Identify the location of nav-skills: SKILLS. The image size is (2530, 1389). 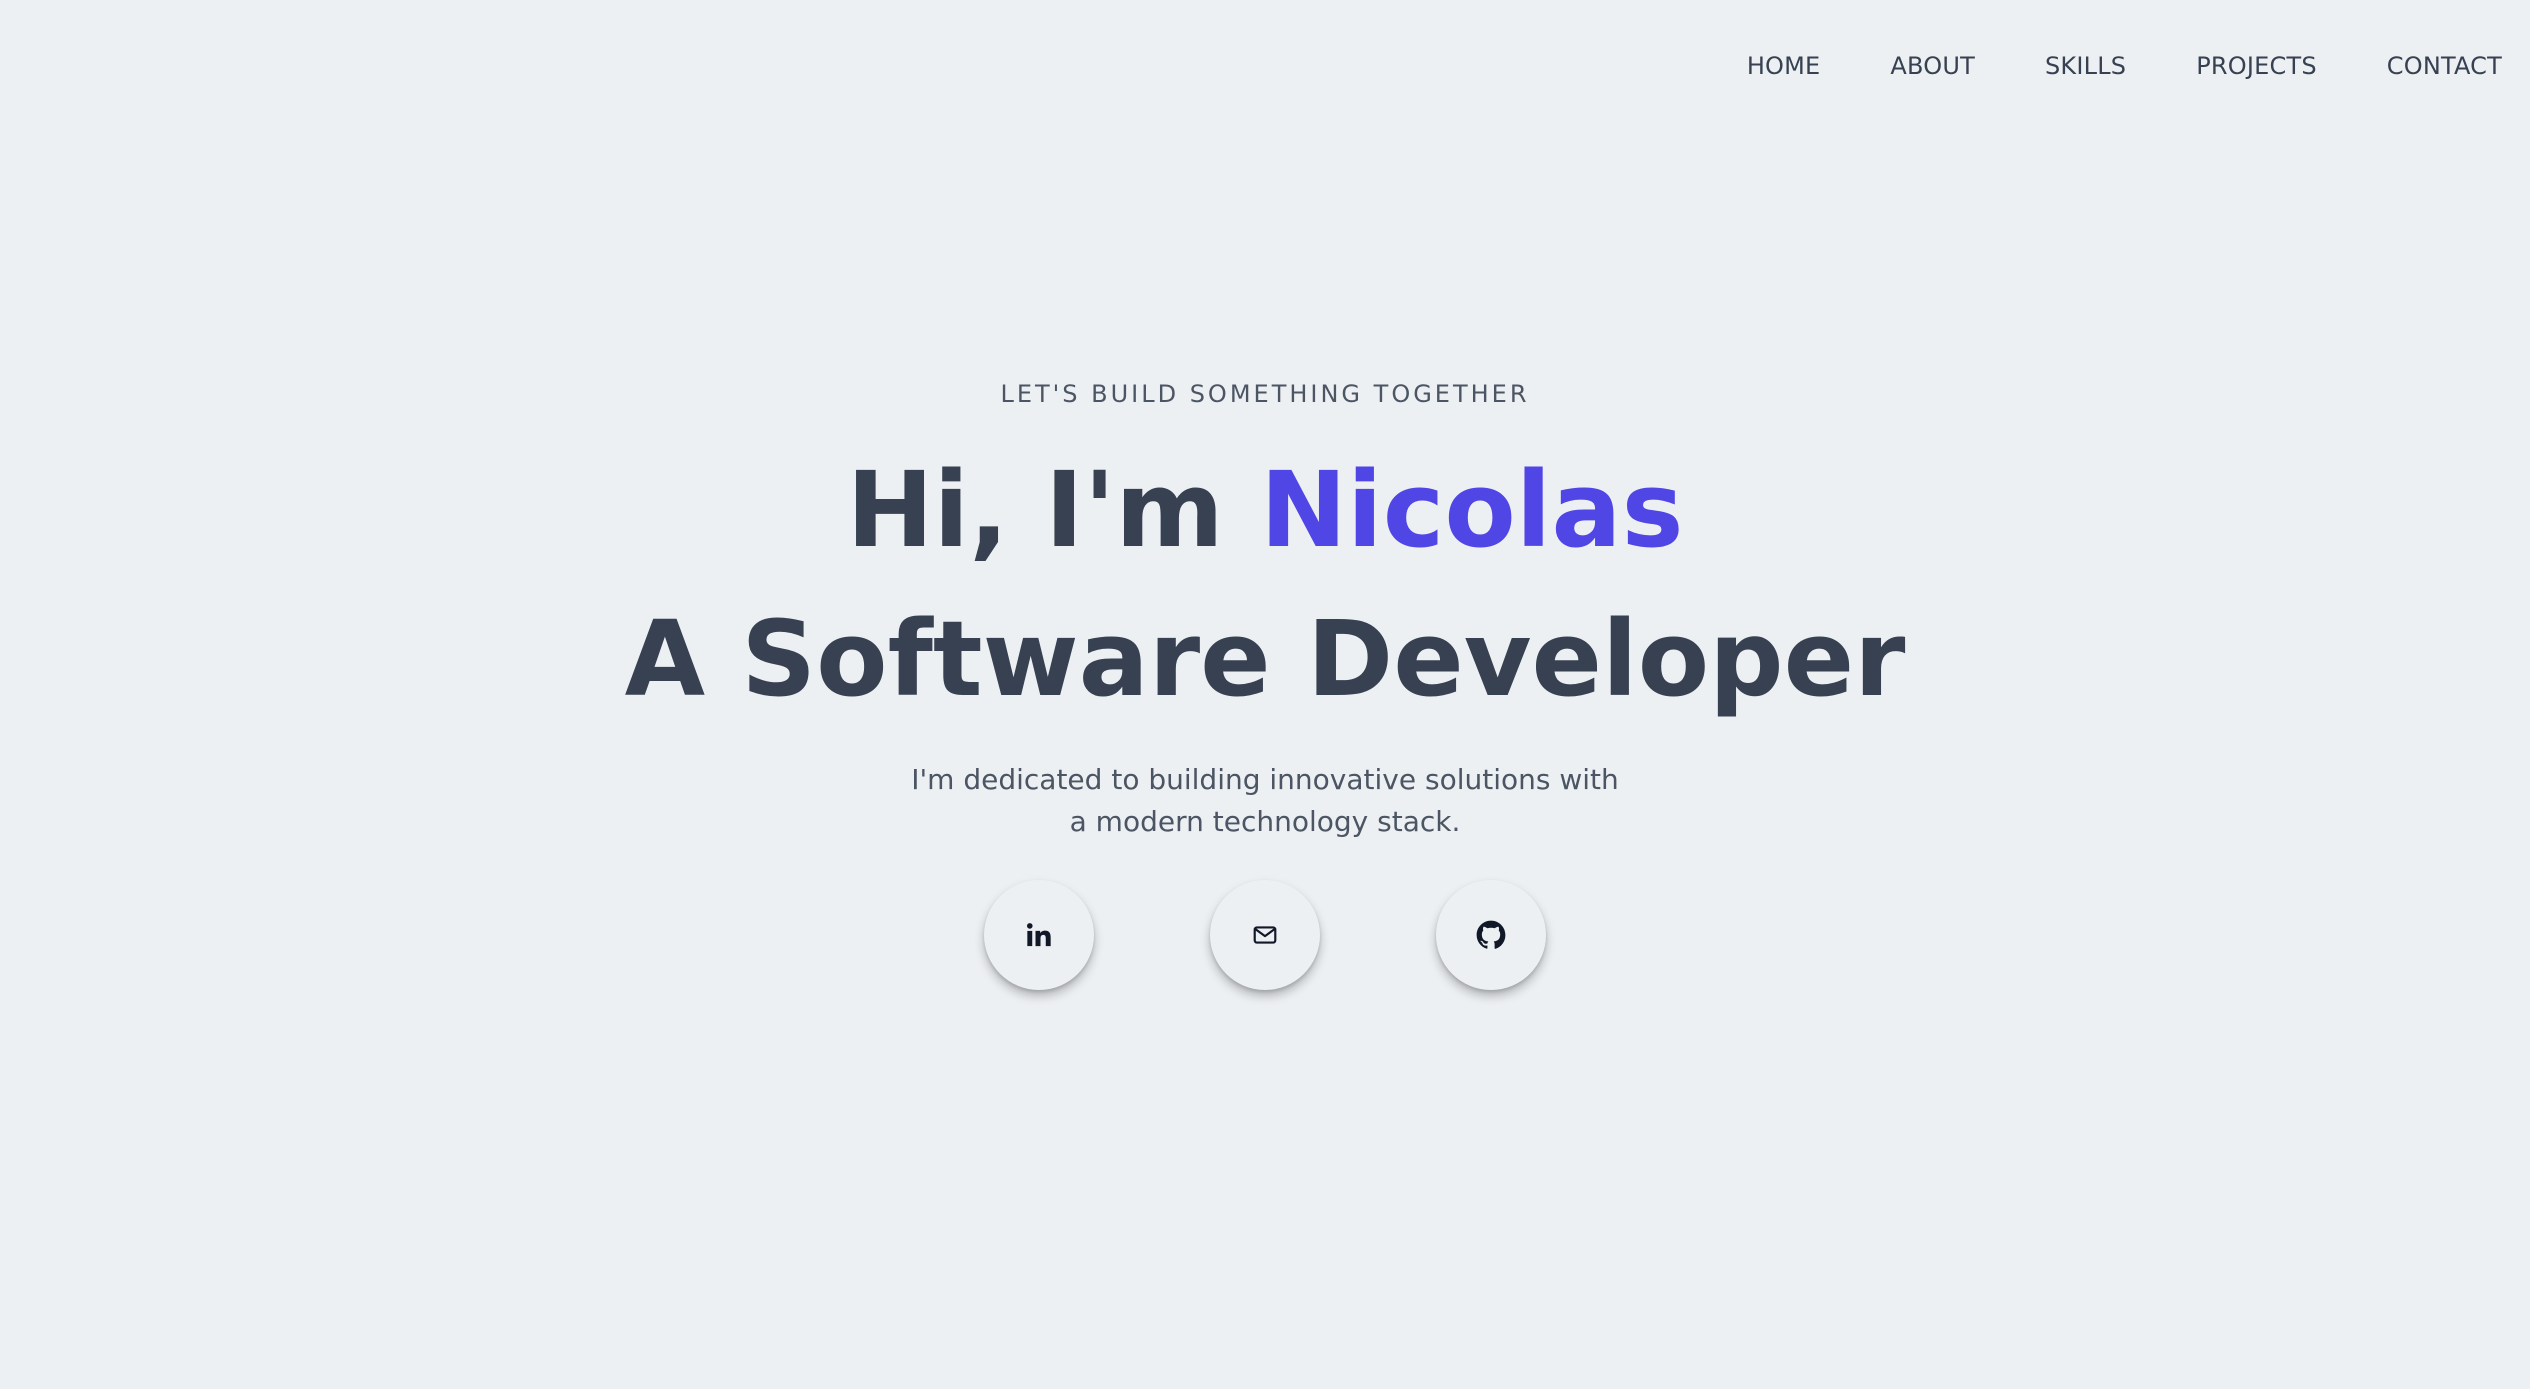
(2085, 66).